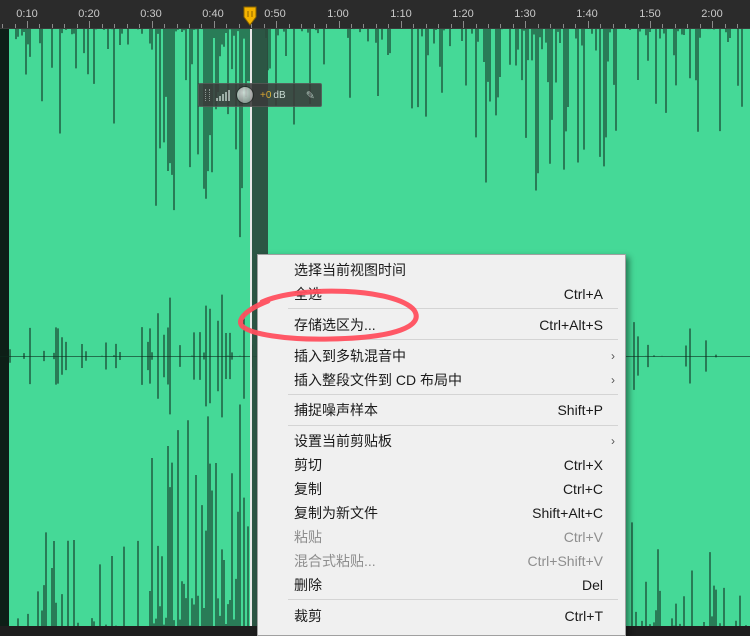 The height and width of the screenshot is (636, 750). Describe the element at coordinates (350, 270) in the screenshot. I see `menu-item-label: 选择当前视图时间` at that location.